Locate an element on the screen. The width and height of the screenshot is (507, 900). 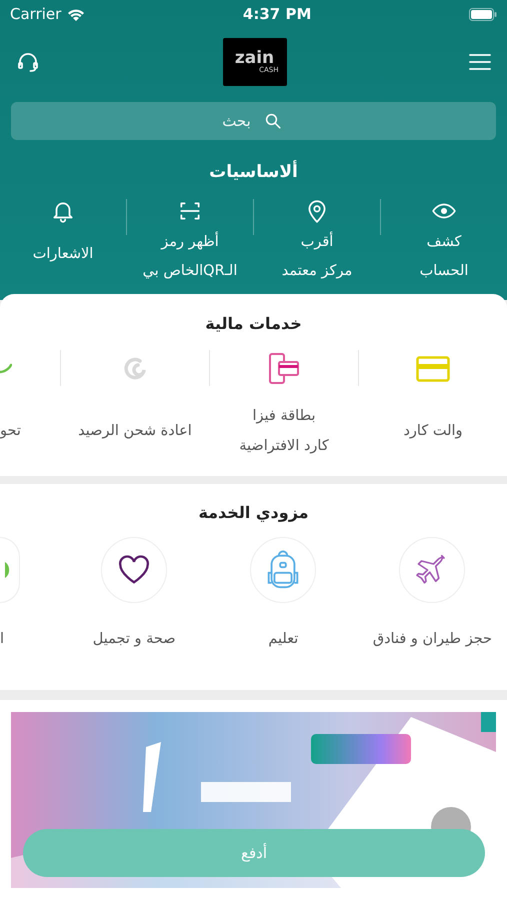
shortcut-button: أظهر رمز الـQRالخاص بي is located at coordinates (190, 241).